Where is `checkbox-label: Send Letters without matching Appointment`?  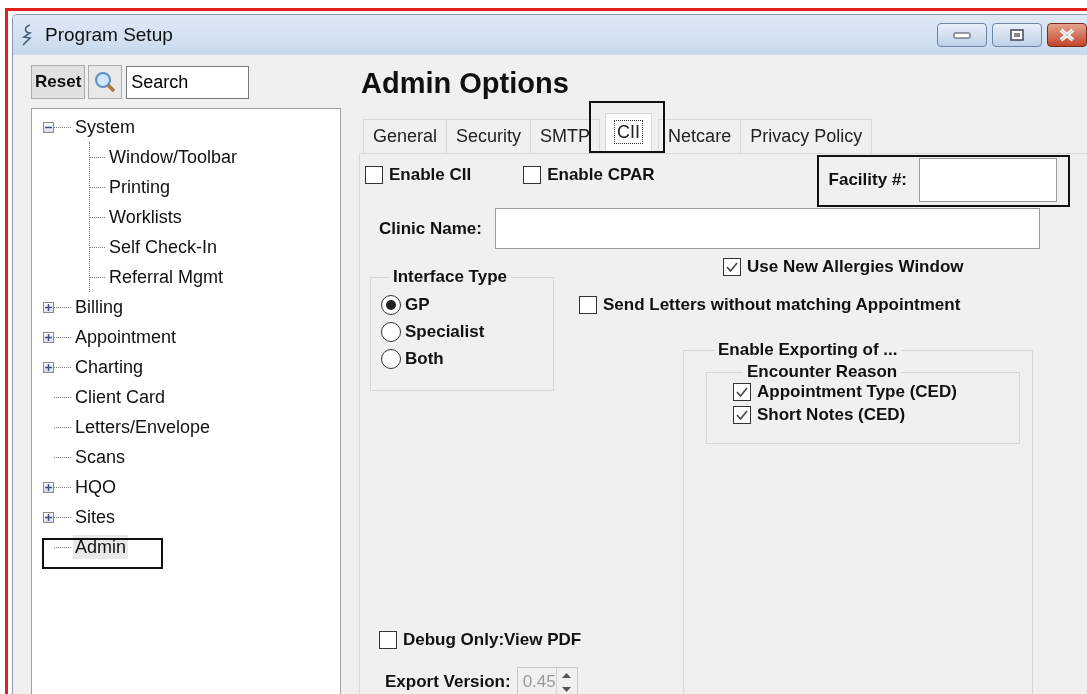
checkbox-label: Send Letters without matching Appointment is located at coordinates (782, 305).